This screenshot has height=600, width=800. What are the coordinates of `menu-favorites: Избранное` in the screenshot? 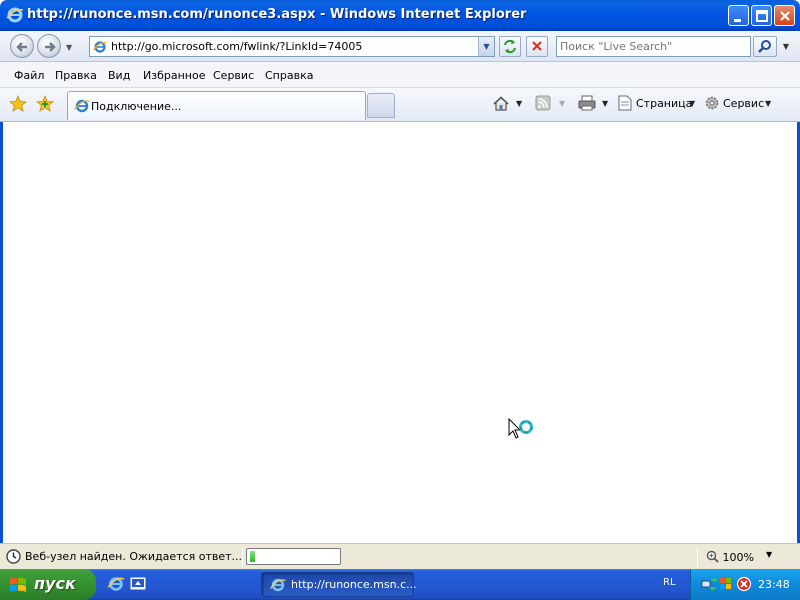 It's located at (174, 75).